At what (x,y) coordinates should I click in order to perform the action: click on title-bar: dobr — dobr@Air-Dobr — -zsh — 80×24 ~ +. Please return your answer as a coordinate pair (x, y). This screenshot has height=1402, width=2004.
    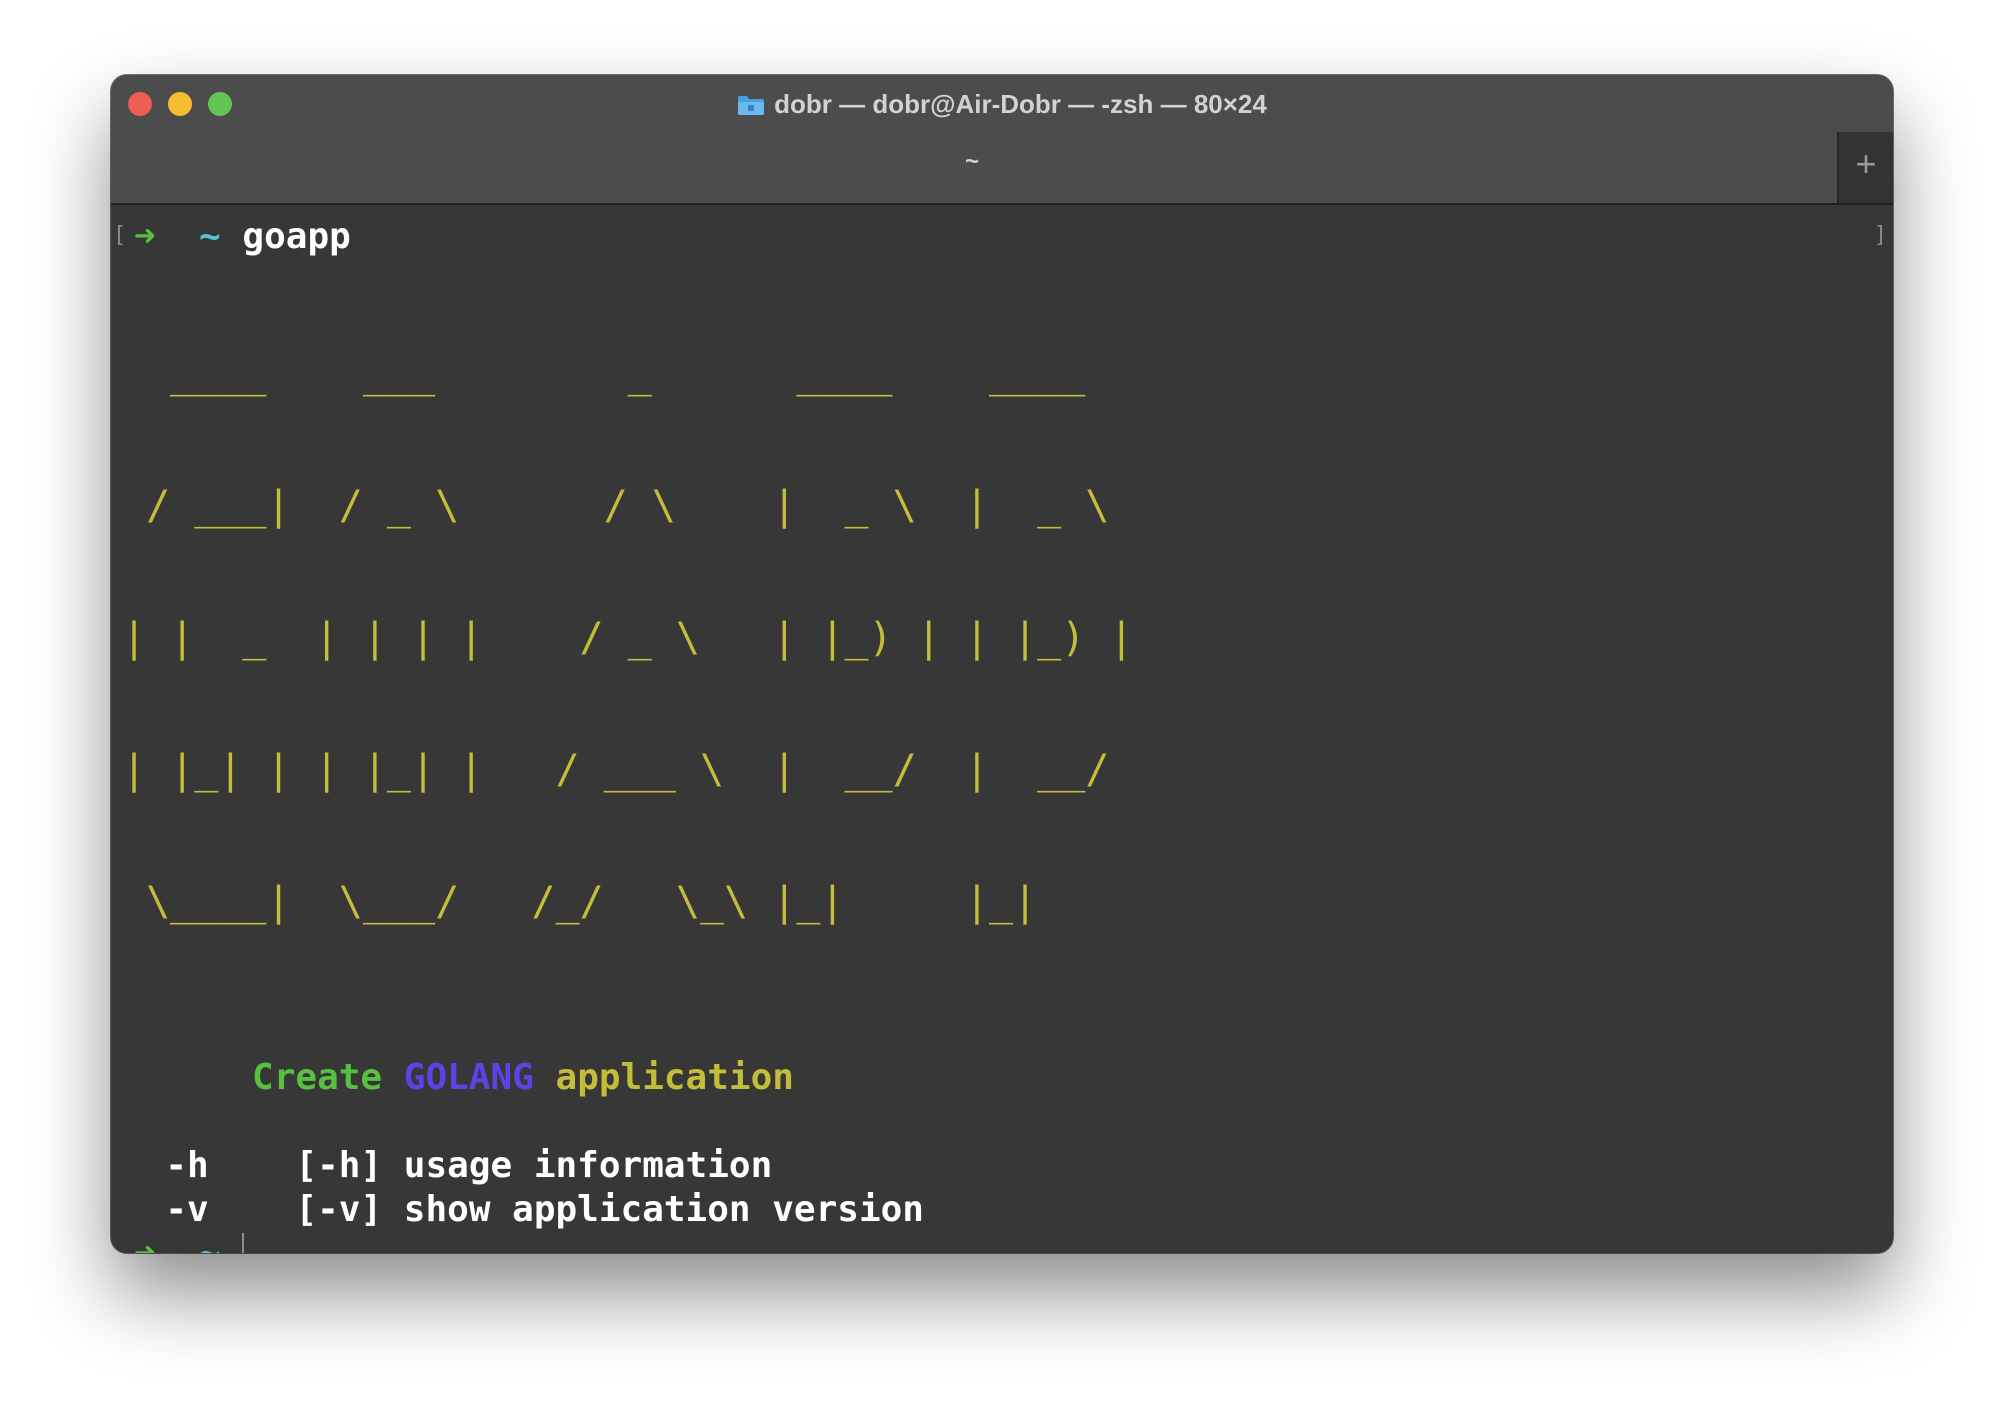
    Looking at the image, I should click on (1002, 140).